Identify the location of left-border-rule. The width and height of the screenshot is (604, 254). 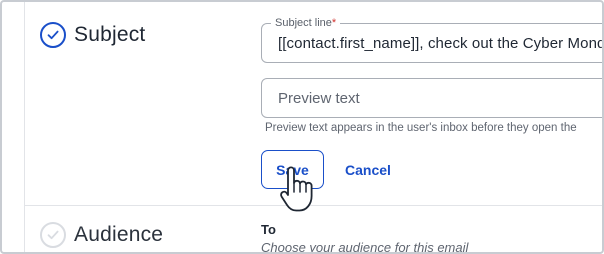
(24, 127).